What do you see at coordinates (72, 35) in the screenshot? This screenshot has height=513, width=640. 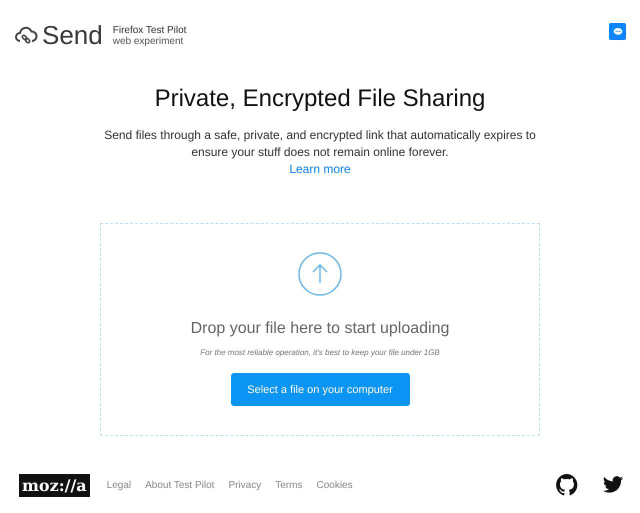 I see `brand-name: Send` at bounding box center [72, 35].